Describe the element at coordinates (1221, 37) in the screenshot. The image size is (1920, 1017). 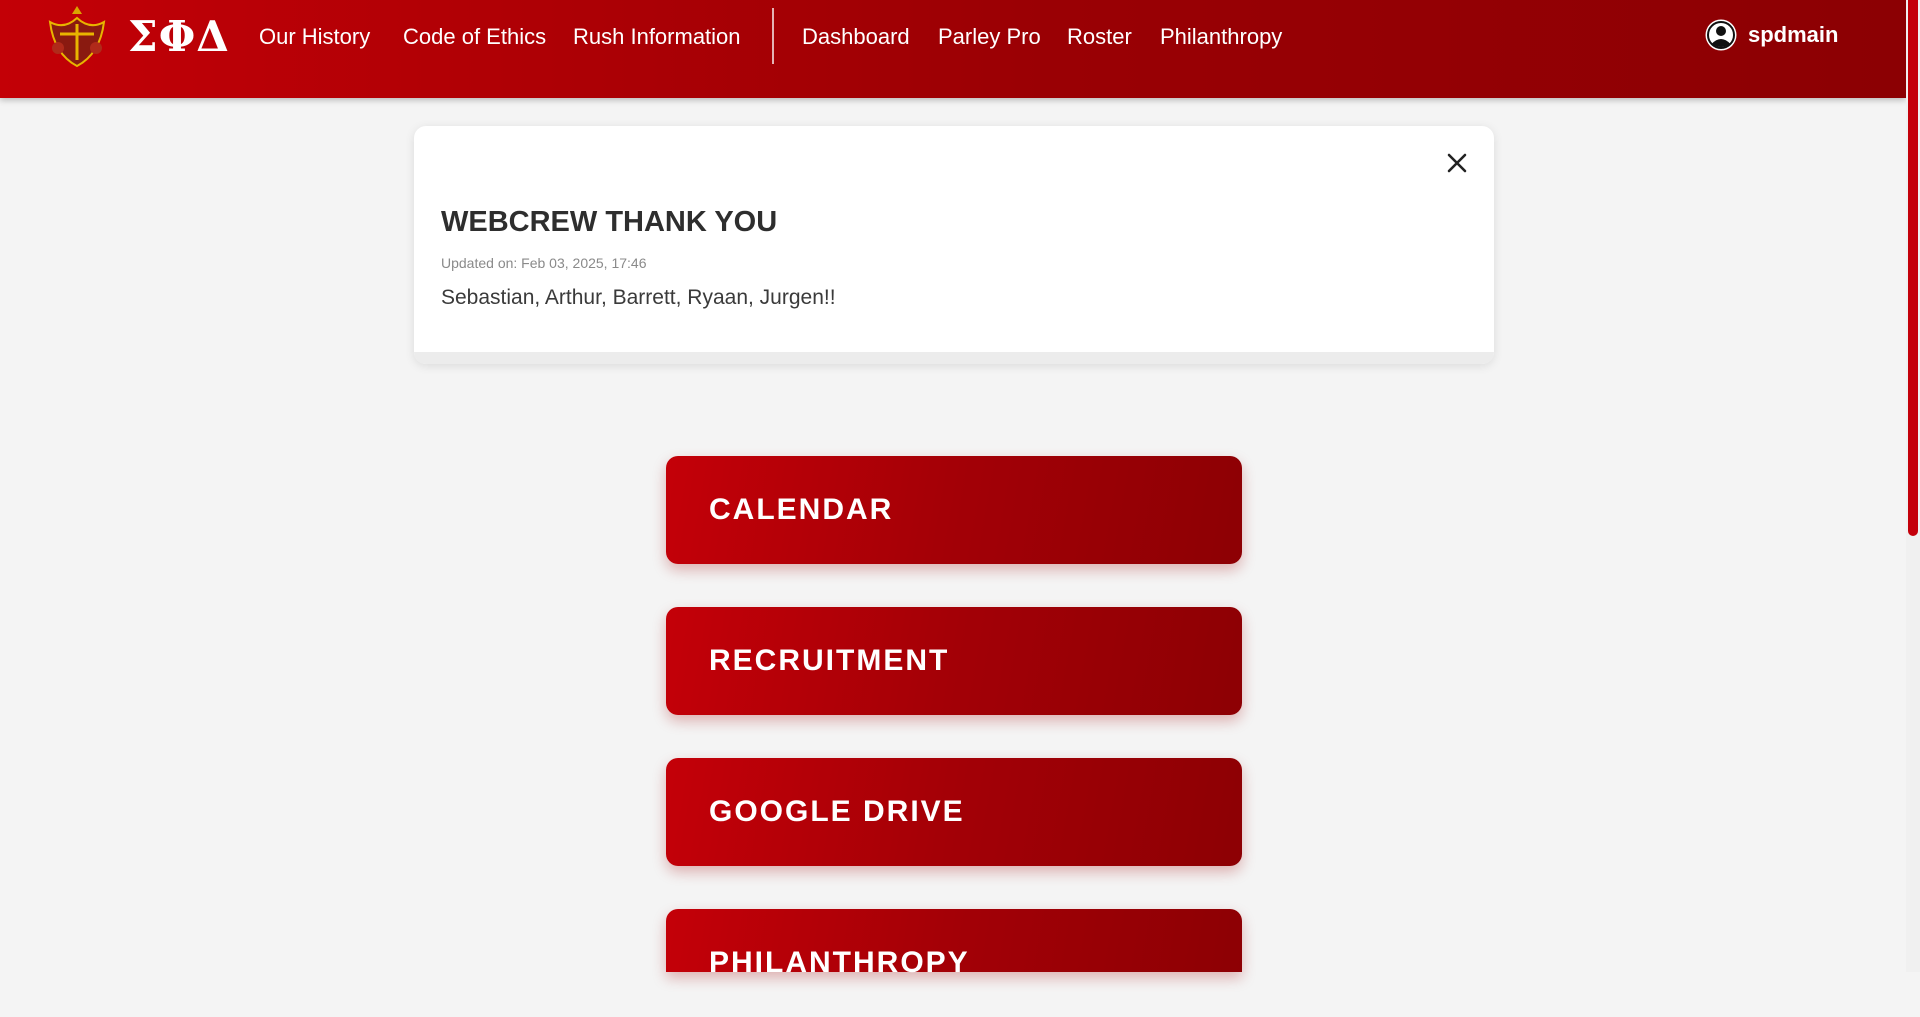
I see `nav-philanthropy: Philanthropy` at that location.